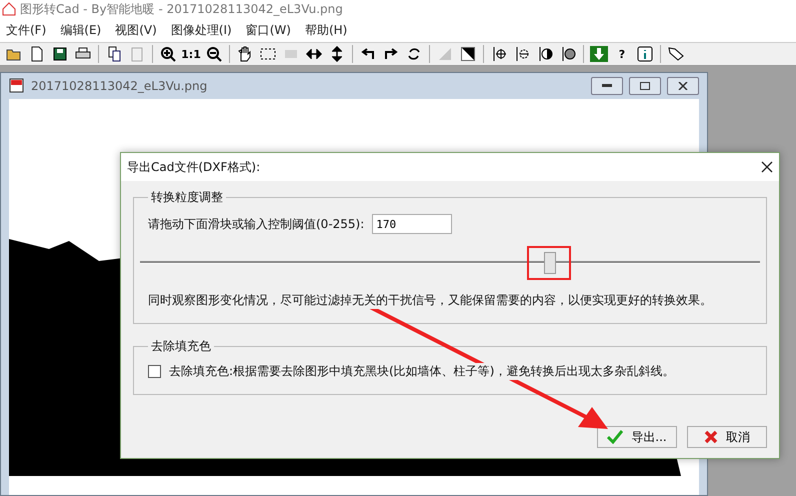 The width and height of the screenshot is (796, 496). What do you see at coordinates (81, 30) in the screenshot?
I see `menu-item: 编辑(E)` at bounding box center [81, 30].